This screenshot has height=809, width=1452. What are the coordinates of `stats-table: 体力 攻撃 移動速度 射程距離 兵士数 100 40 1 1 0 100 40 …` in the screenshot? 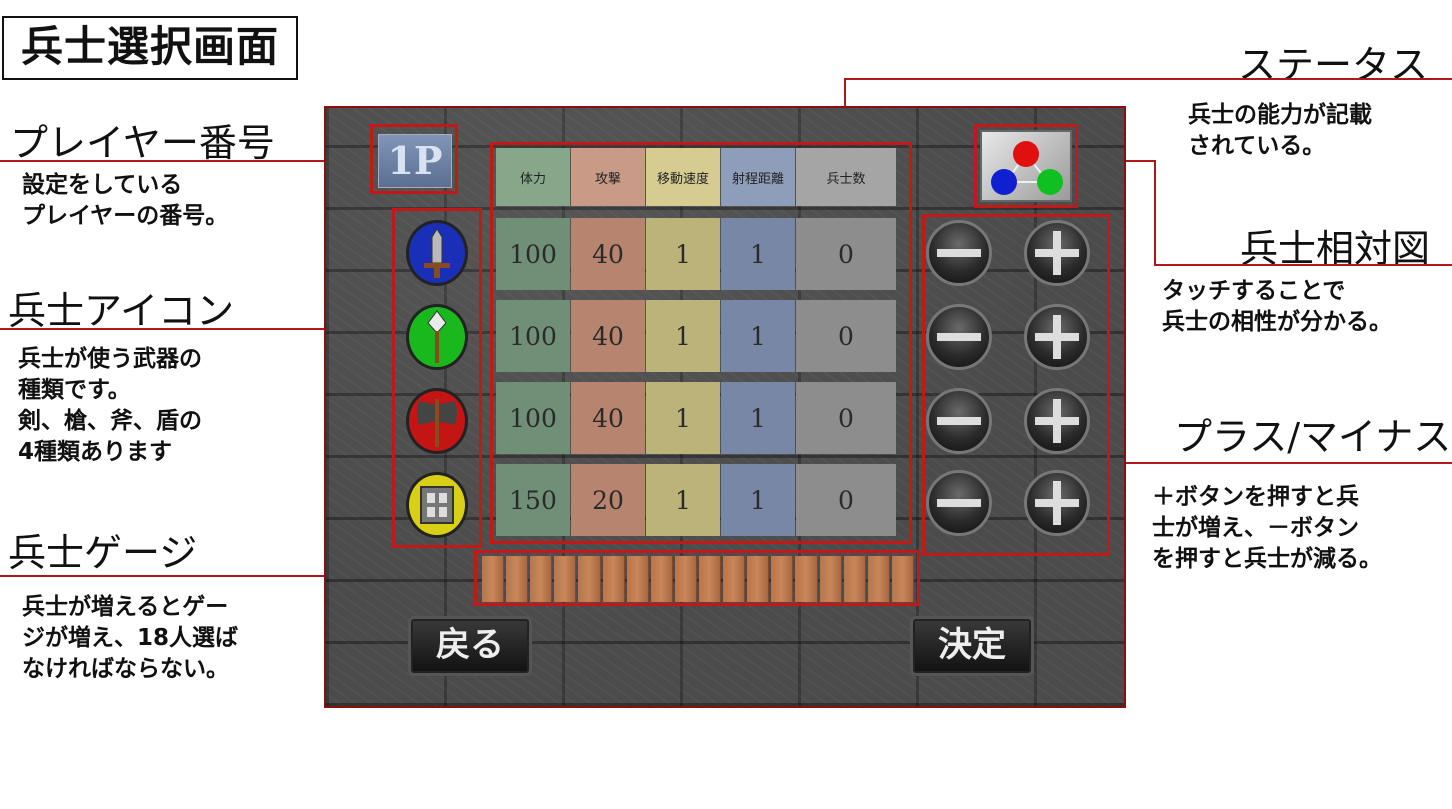 It's located at (696, 342).